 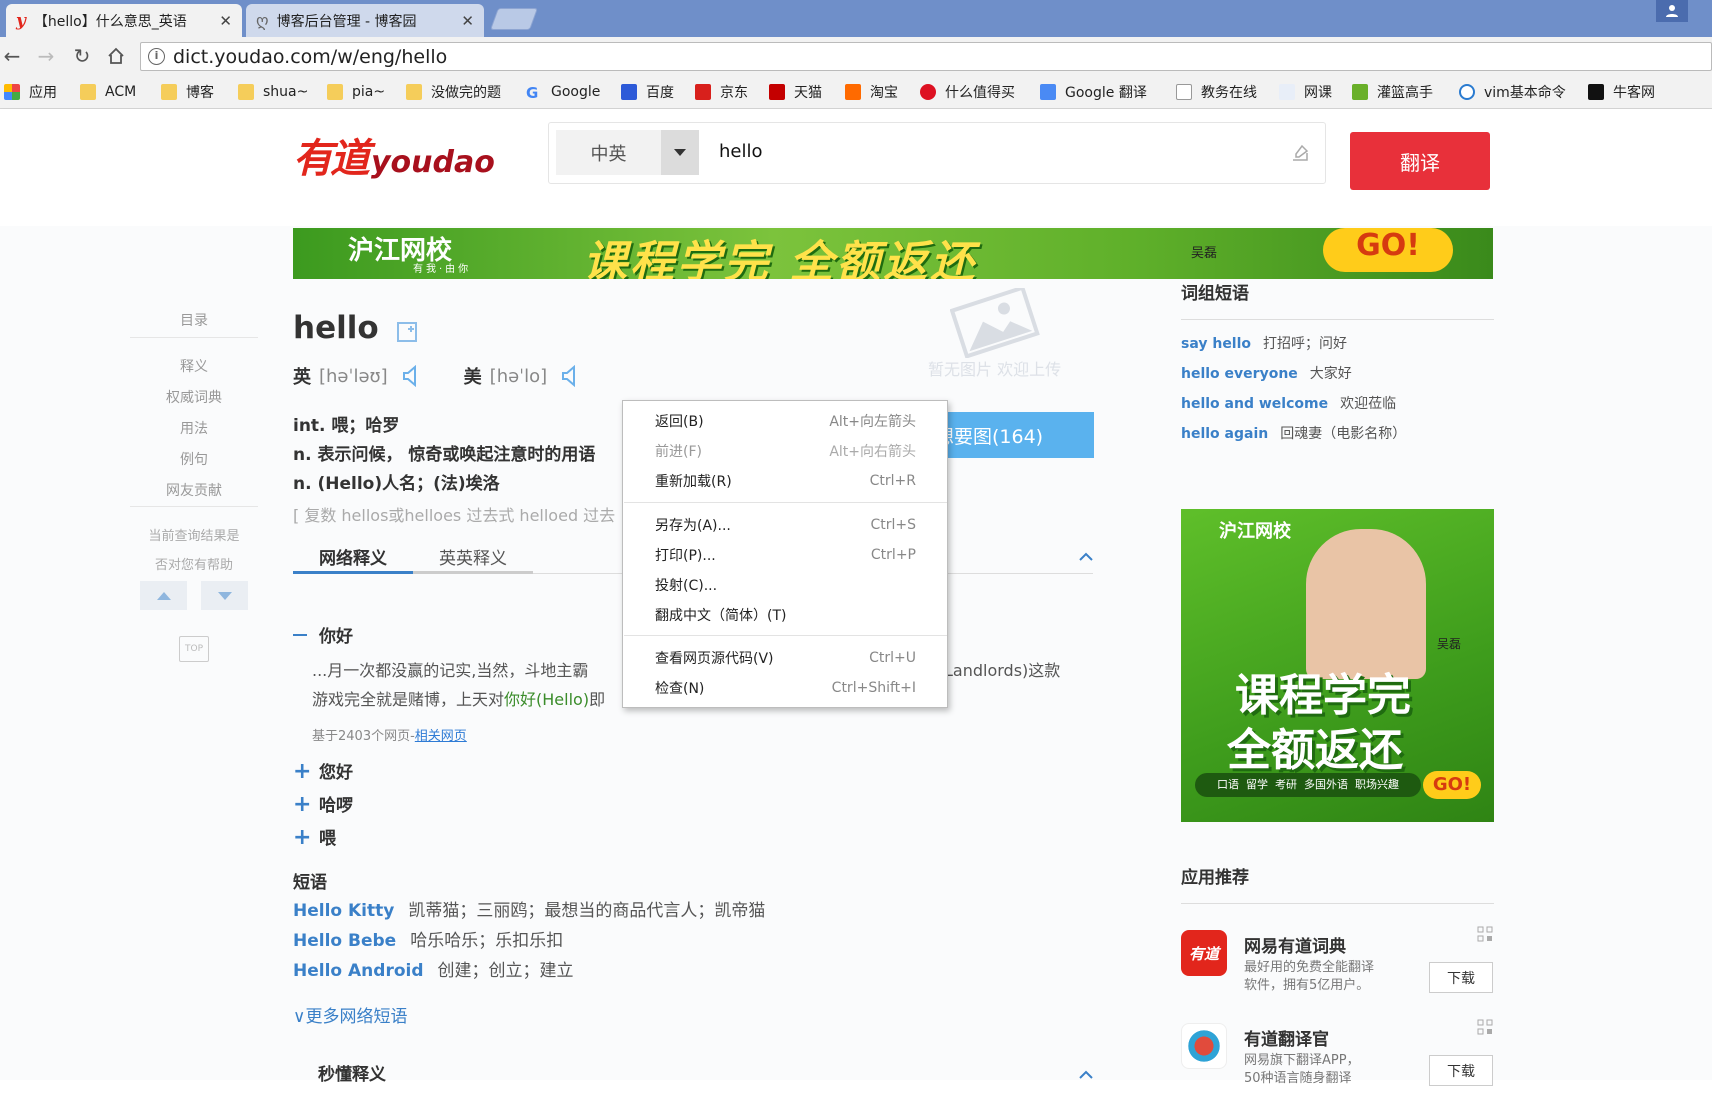 What do you see at coordinates (1360, 92) in the screenshot?
I see `slamdunk-icon` at bounding box center [1360, 92].